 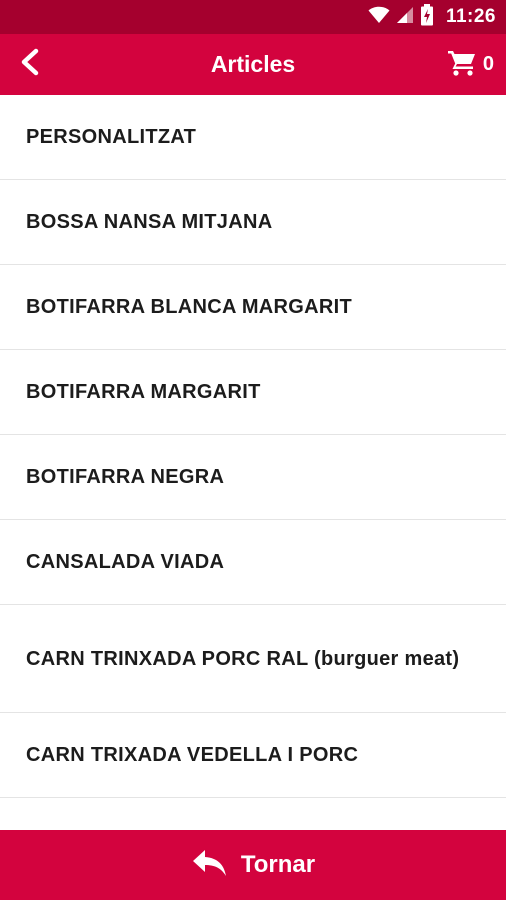 What do you see at coordinates (253, 562) in the screenshot?
I see `list-item: CANSALADA VIADA` at bounding box center [253, 562].